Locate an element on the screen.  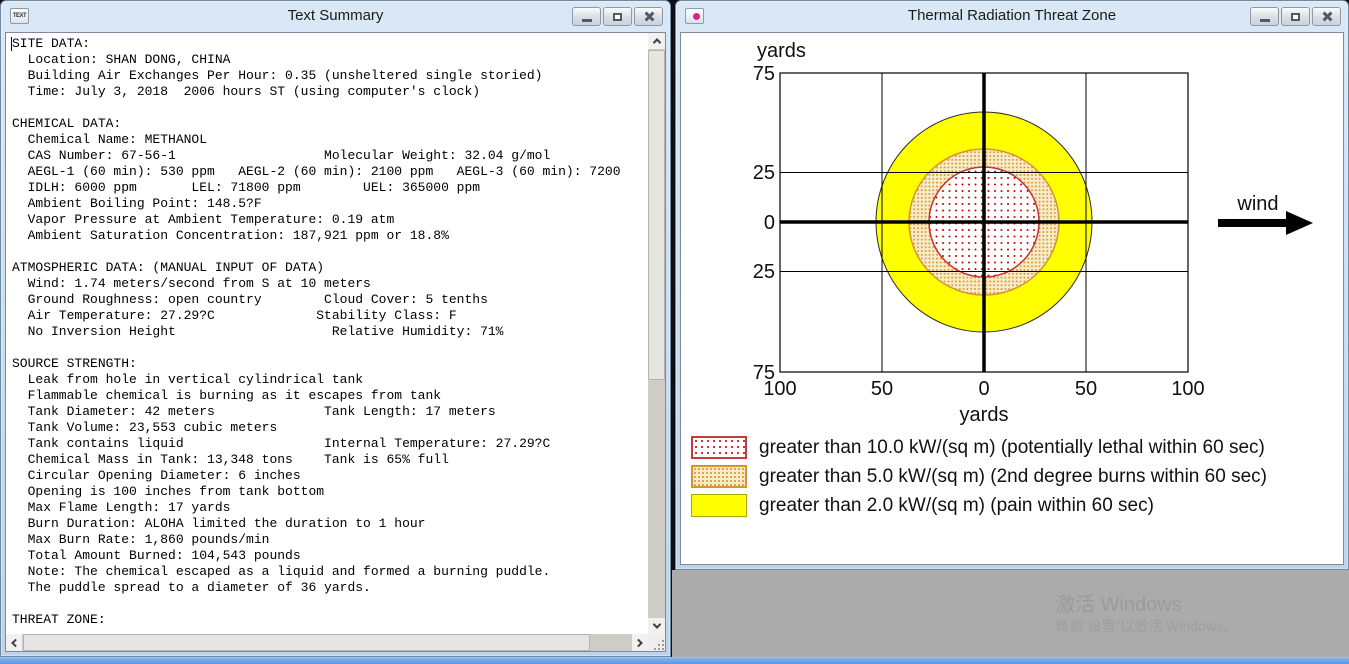
horizontal-scrollbar is located at coordinates (327, 642).